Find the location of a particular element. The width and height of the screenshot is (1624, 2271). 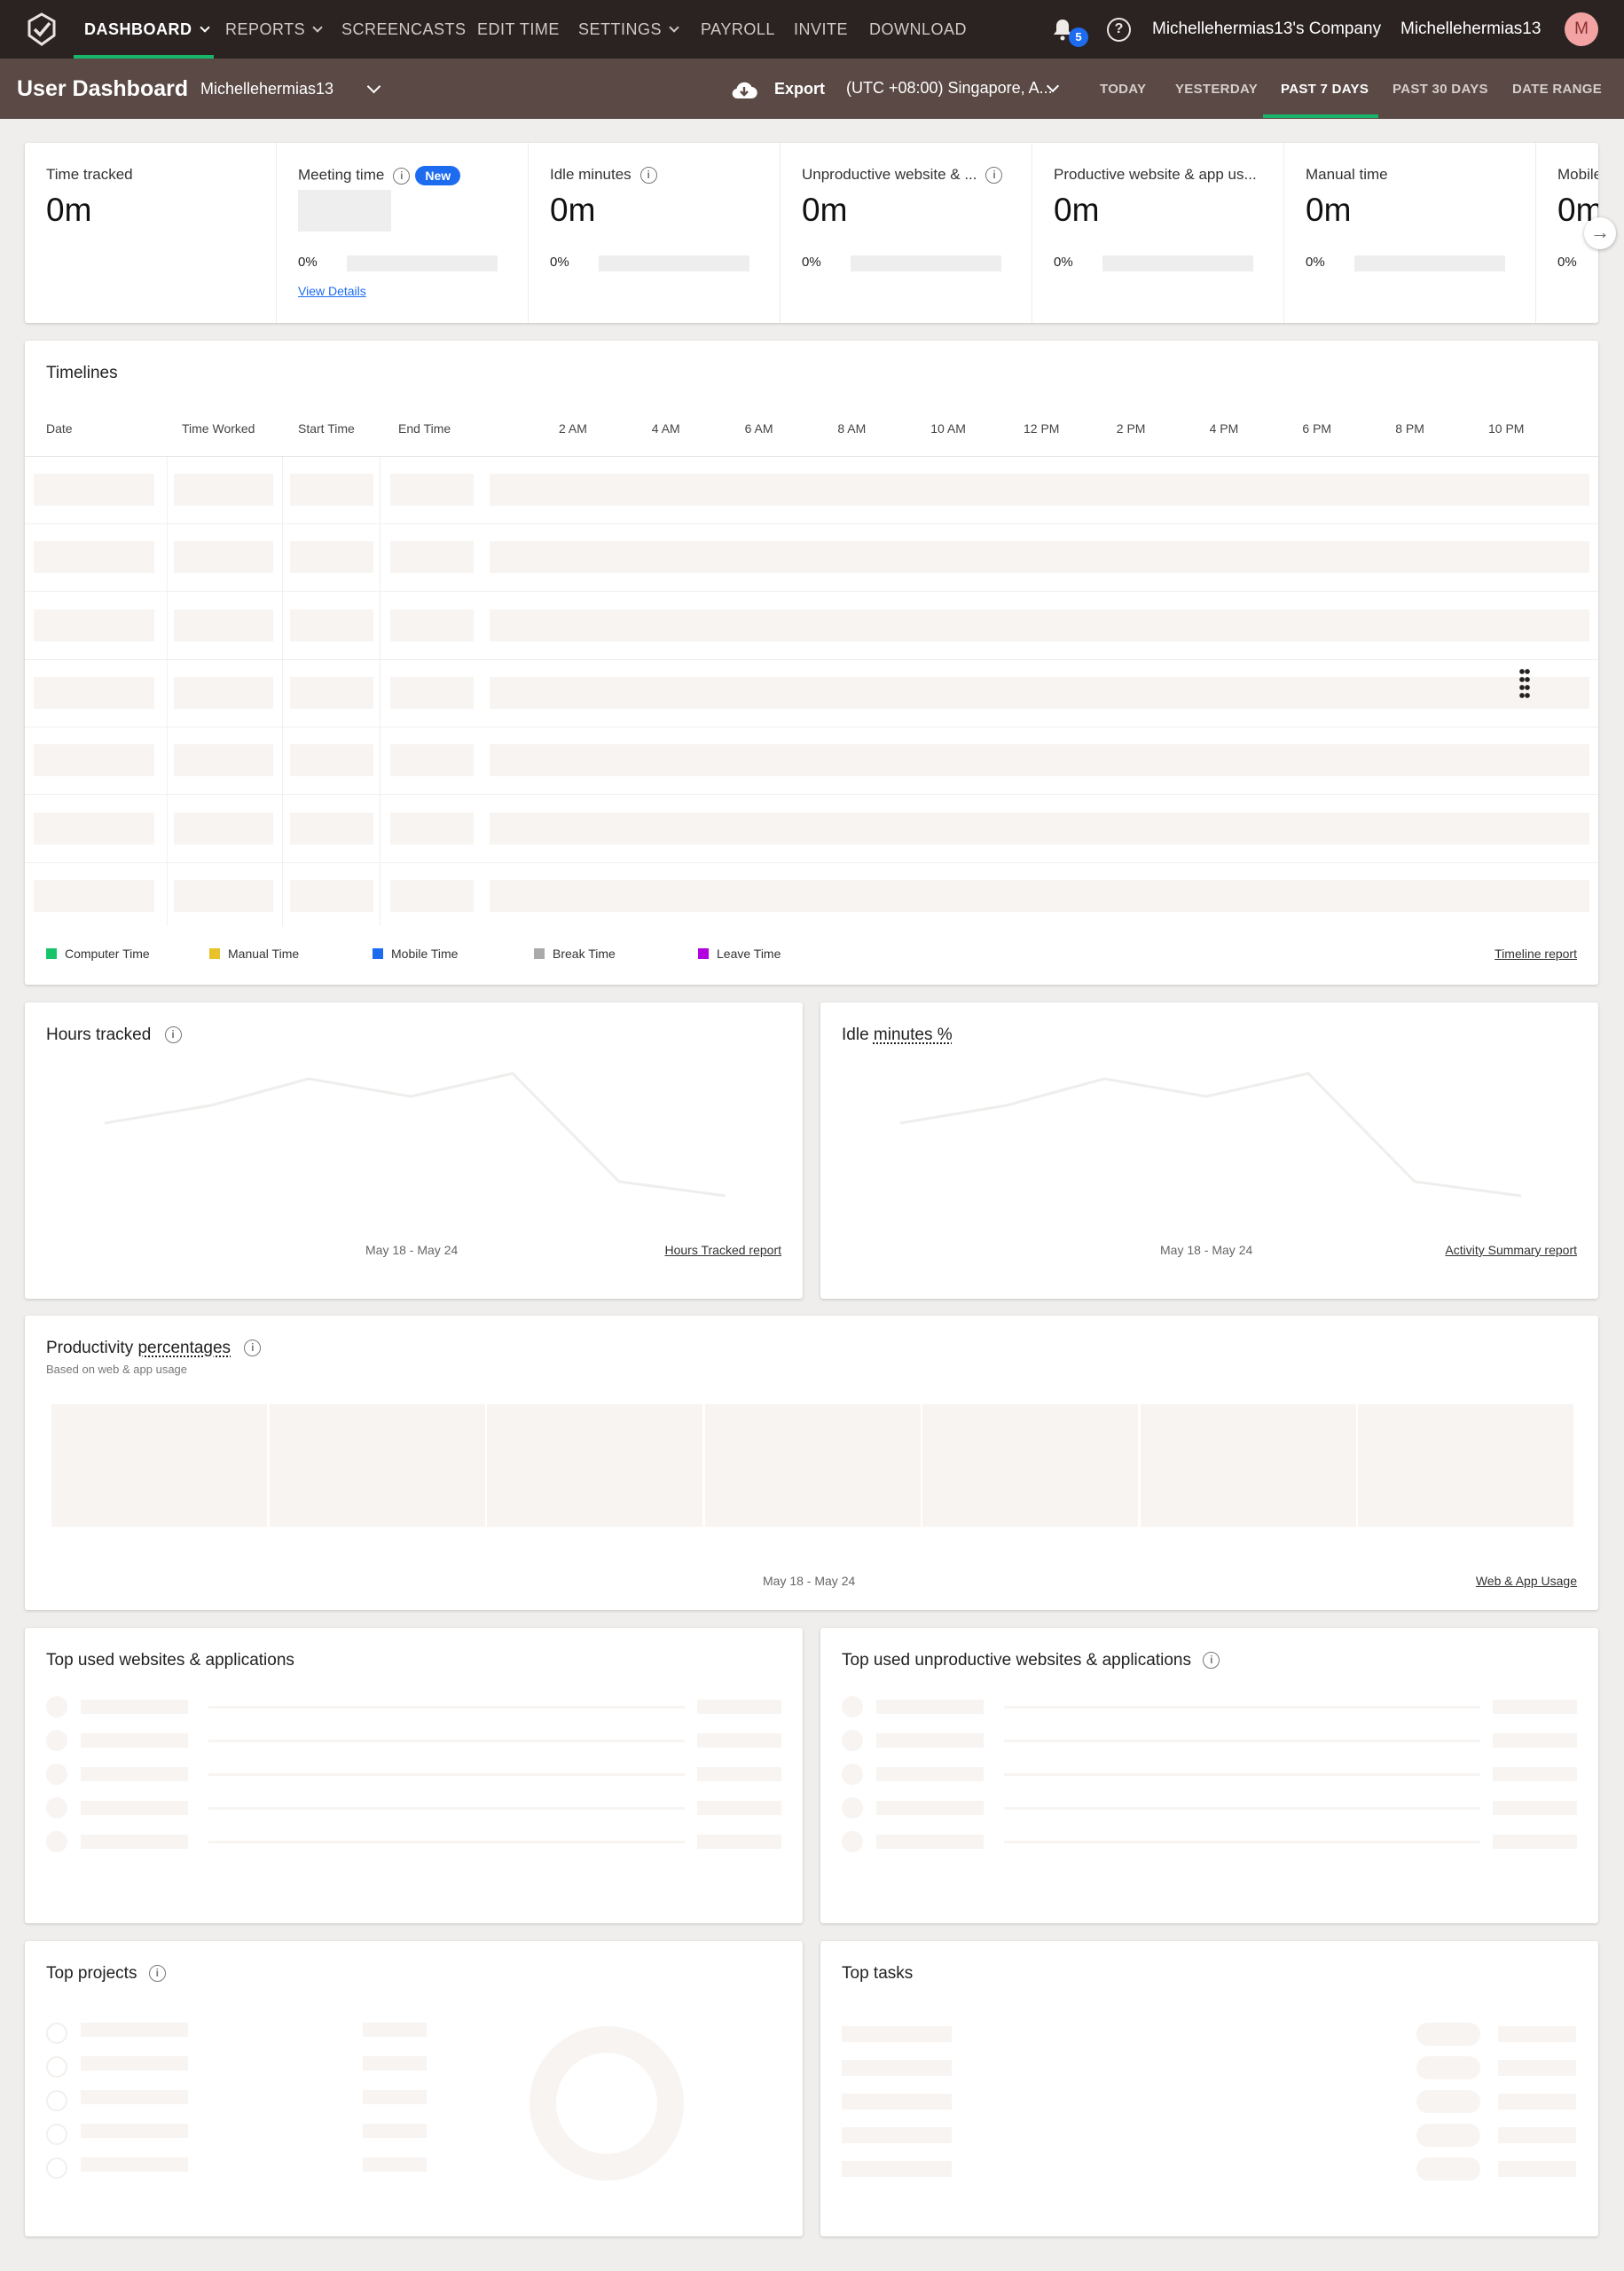

legend-break-time: Break Time is located at coordinates (575, 954).